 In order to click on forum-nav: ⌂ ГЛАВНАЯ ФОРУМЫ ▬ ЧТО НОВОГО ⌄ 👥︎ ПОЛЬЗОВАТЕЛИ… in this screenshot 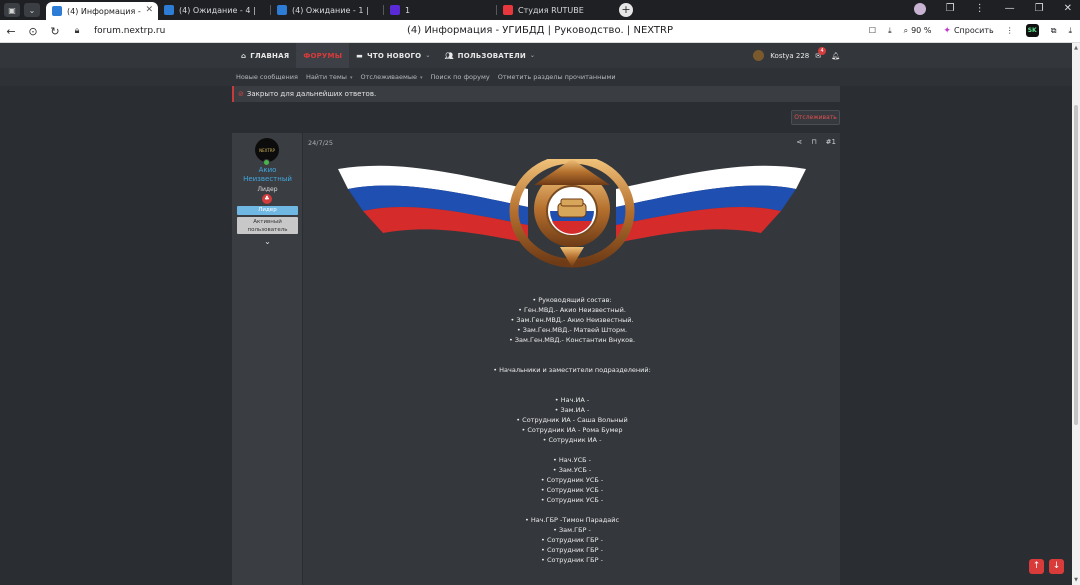, I will do `click(537, 55)`.